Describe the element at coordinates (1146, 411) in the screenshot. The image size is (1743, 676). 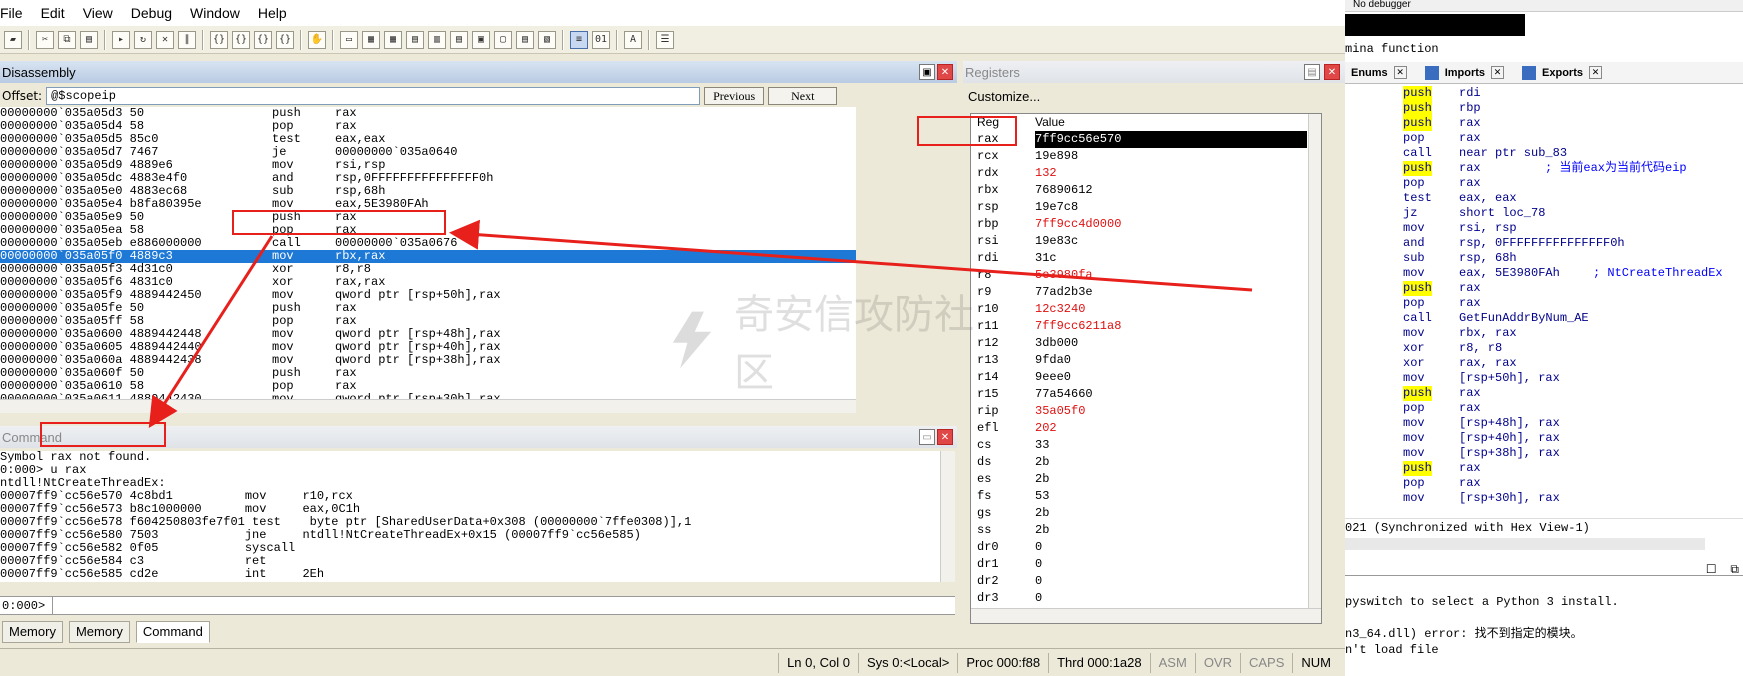
I see `register-row-rip: rip 35a05f0` at that location.